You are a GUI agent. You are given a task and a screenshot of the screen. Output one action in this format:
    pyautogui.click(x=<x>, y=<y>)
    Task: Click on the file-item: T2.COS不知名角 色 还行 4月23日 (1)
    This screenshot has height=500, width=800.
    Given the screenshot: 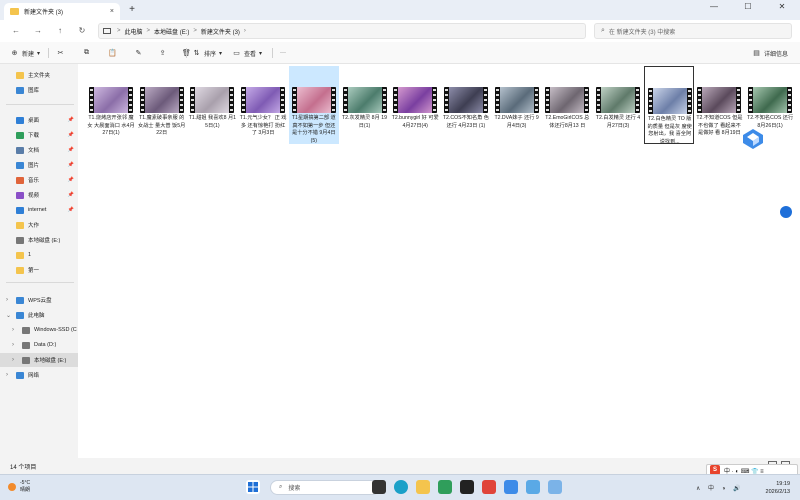 What is the action you would take?
    pyautogui.click(x=466, y=105)
    